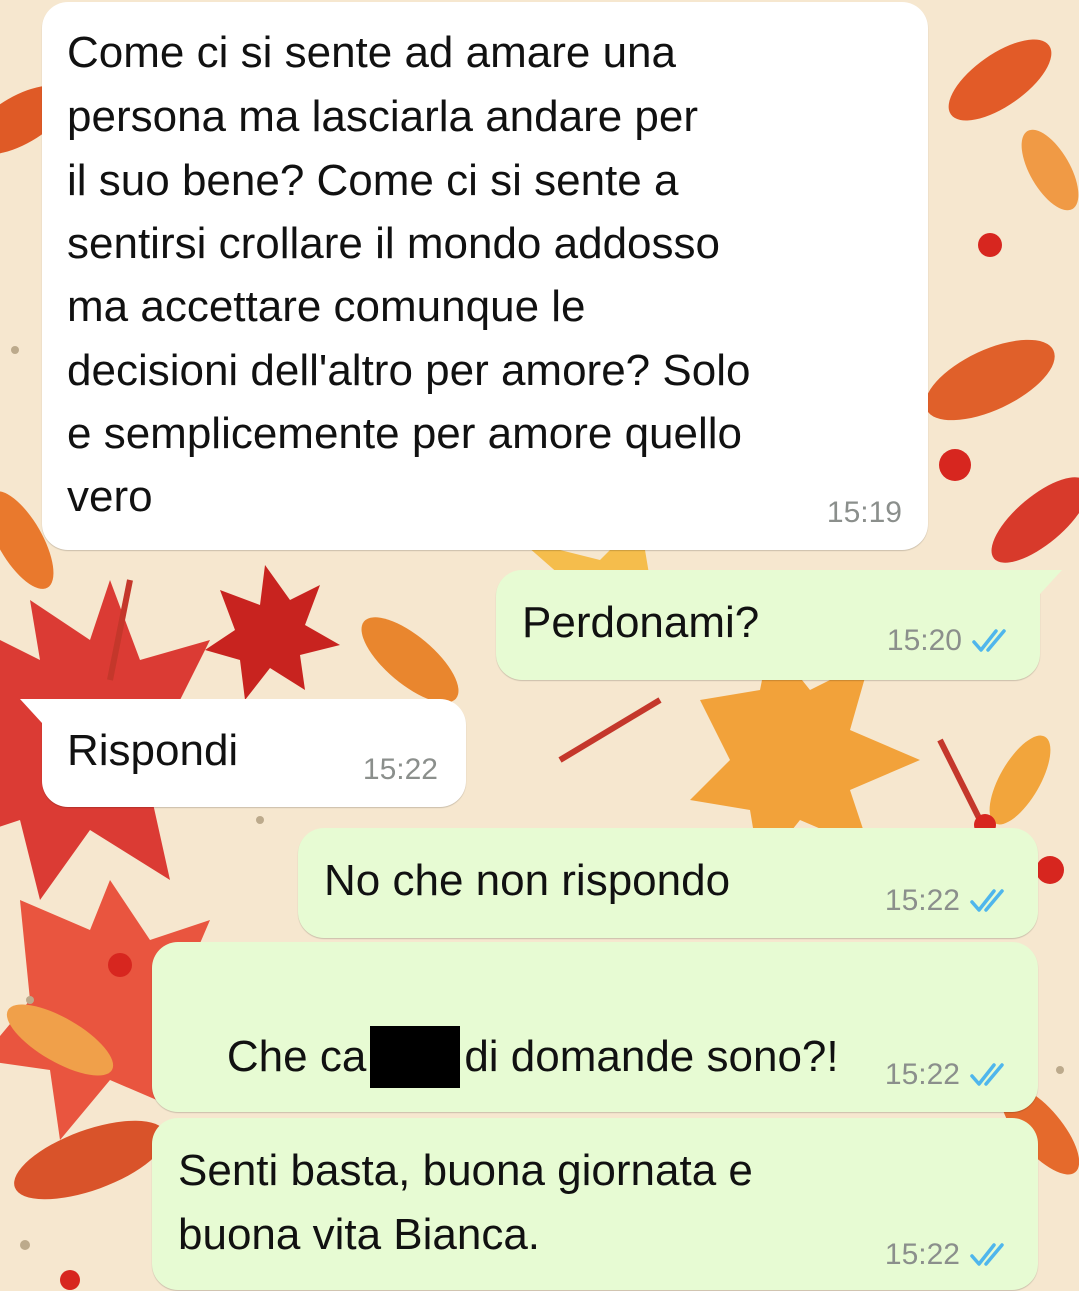  What do you see at coordinates (153, 750) in the screenshot?
I see `message-text: Rispondi` at bounding box center [153, 750].